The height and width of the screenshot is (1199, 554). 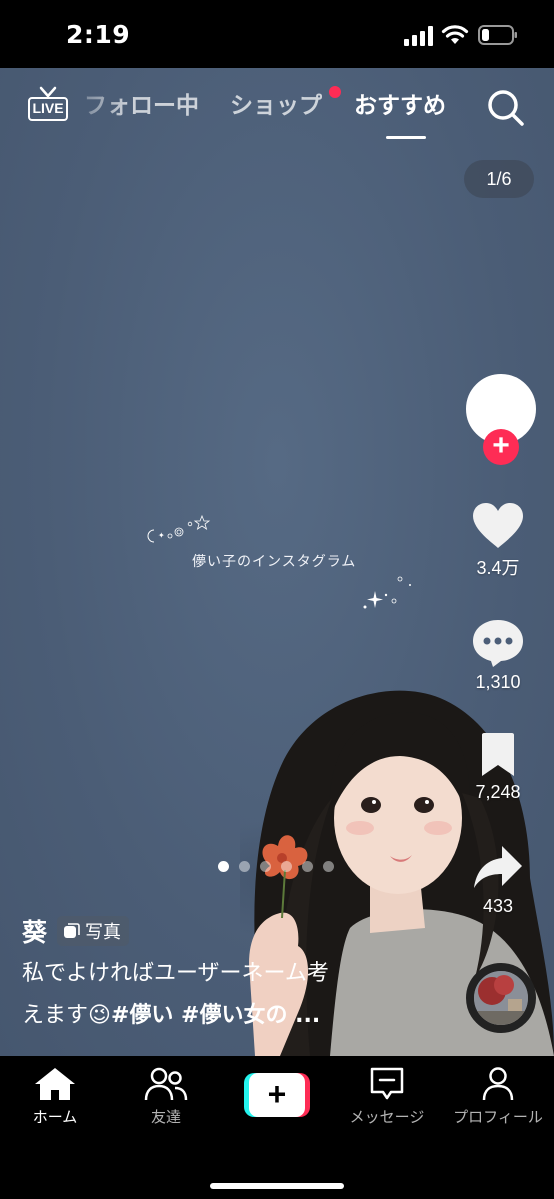 I want to click on author-row: 葵 写真, so click(x=76, y=931).